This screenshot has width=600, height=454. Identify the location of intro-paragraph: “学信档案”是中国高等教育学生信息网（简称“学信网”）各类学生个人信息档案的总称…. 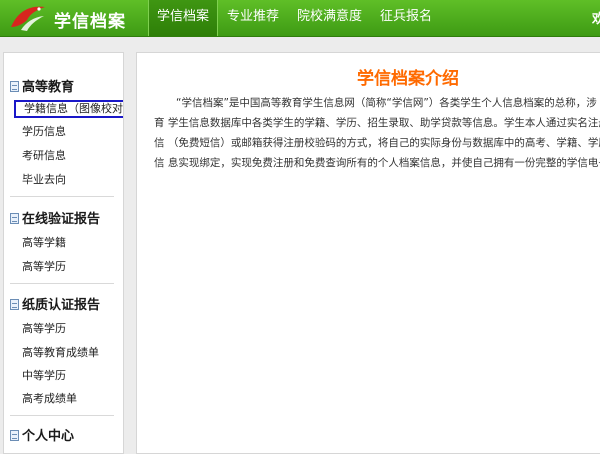
(377, 133).